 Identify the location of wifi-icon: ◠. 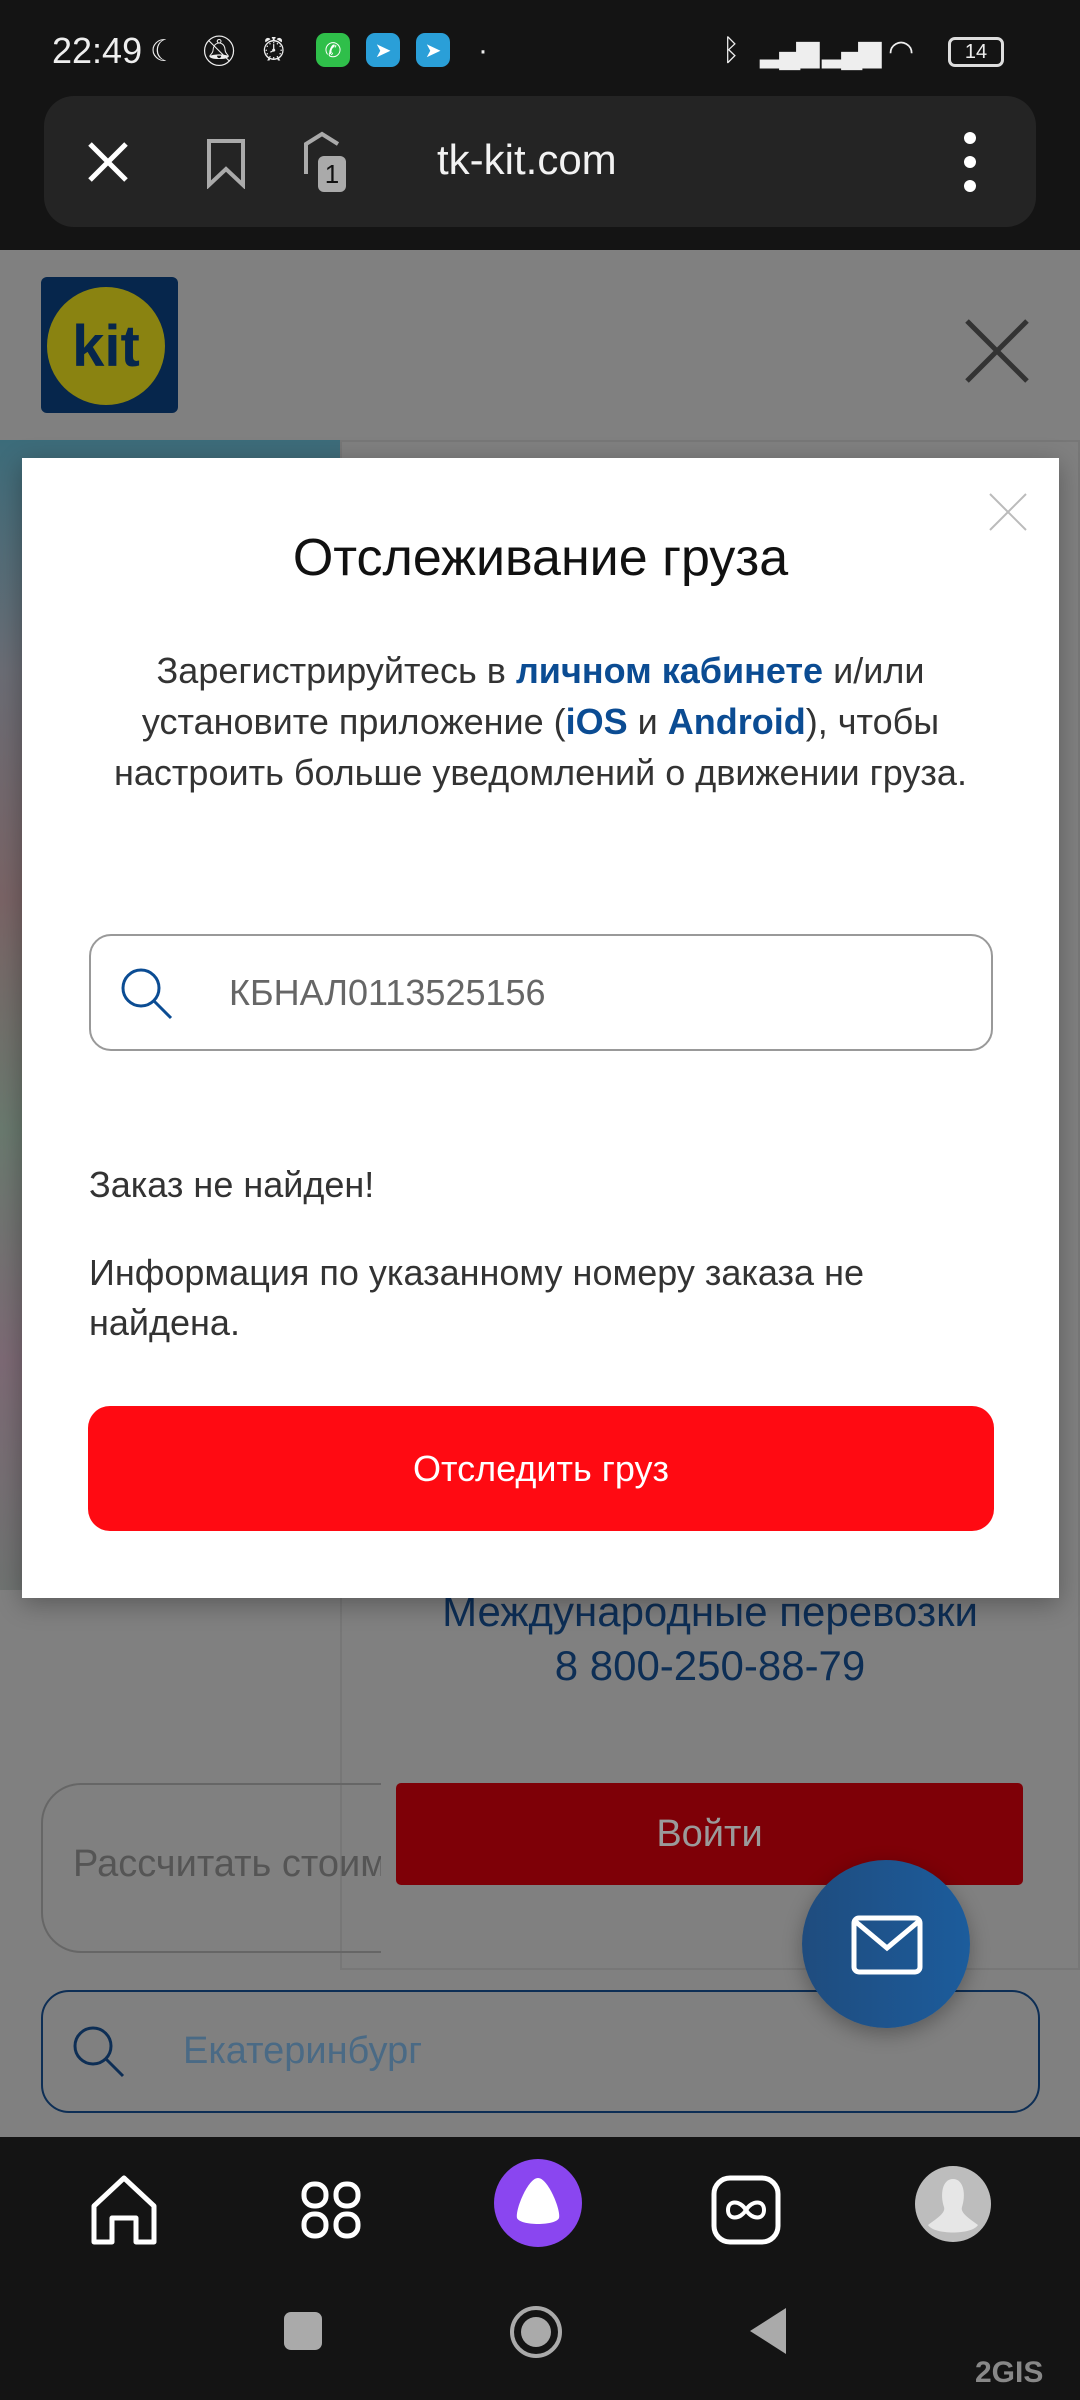
(901, 51).